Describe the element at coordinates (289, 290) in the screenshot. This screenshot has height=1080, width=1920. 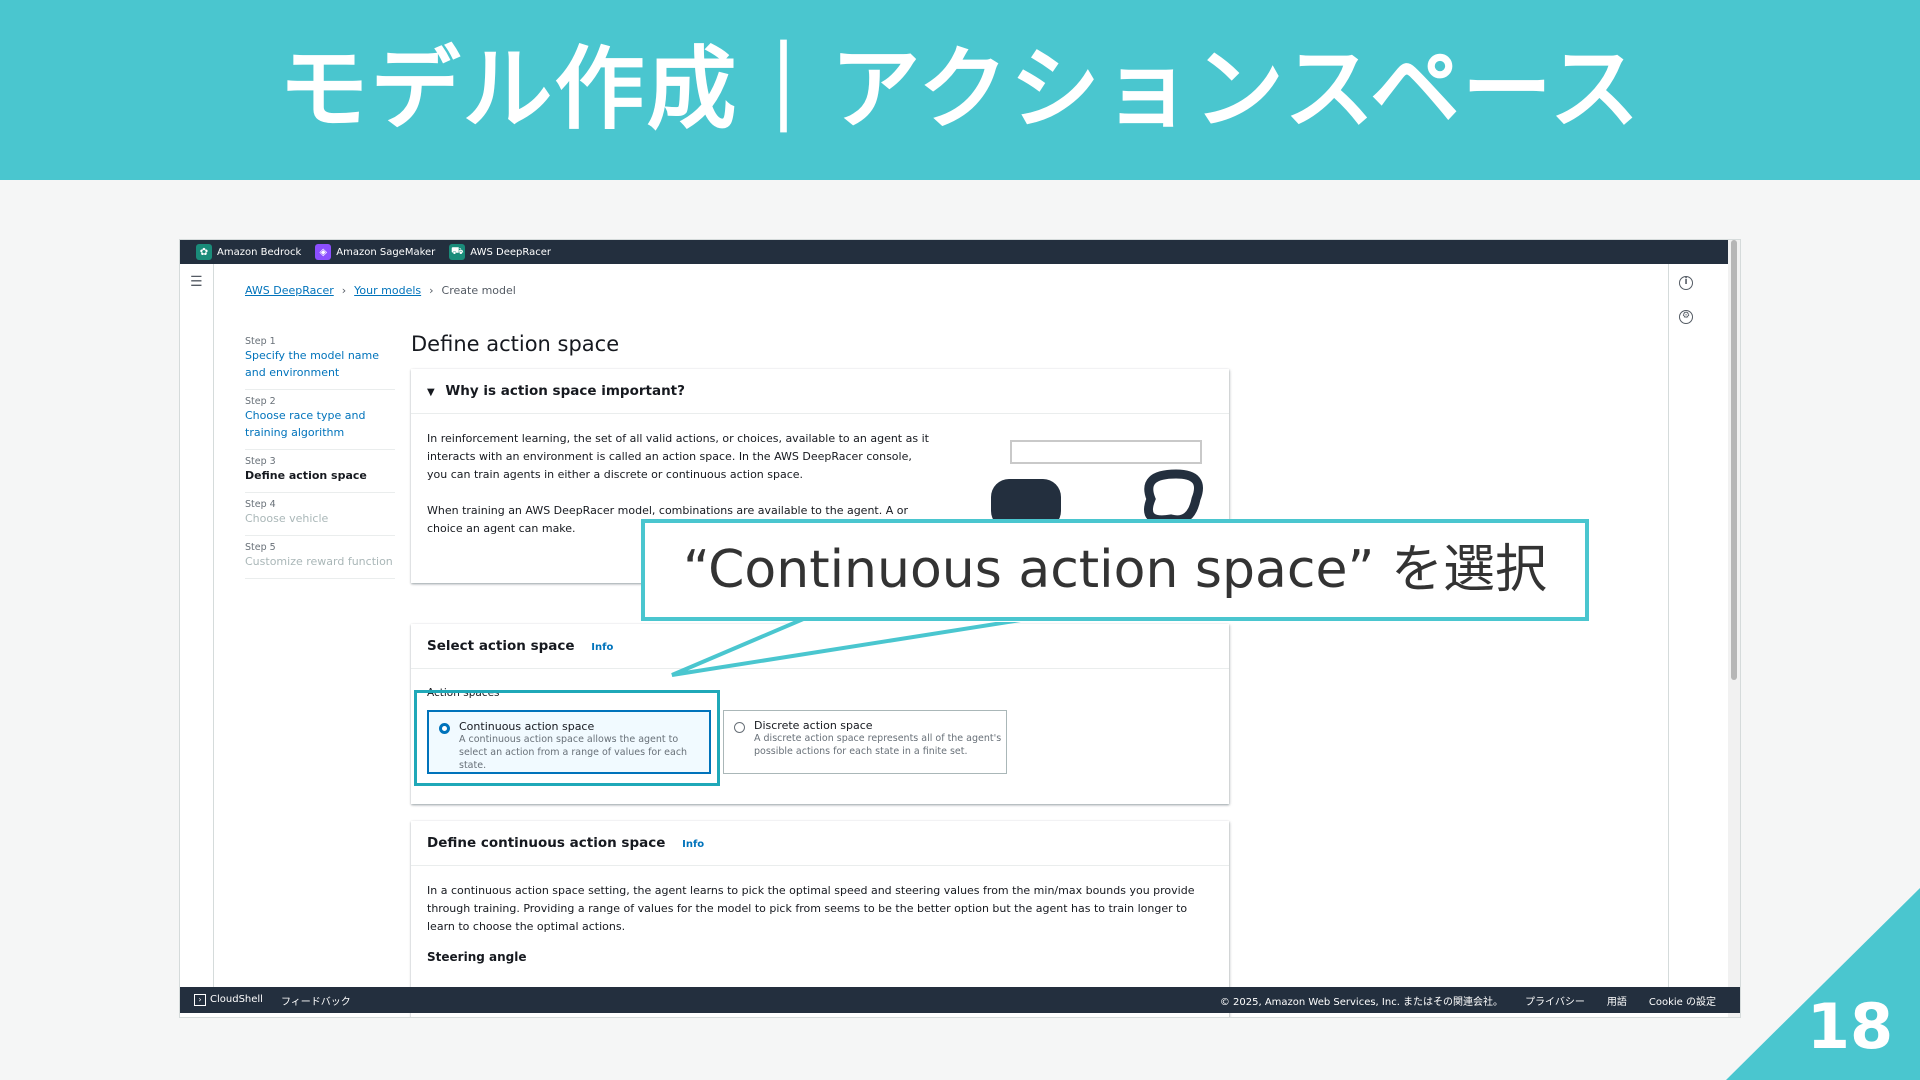
I see `breadcrumb-deepracer: AWS DeepRacer` at that location.